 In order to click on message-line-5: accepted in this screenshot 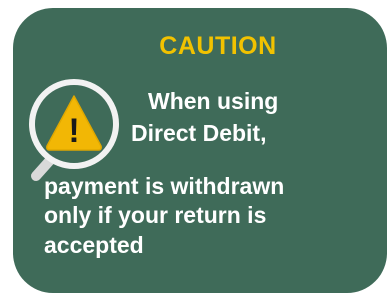, I will do `click(94, 245)`.